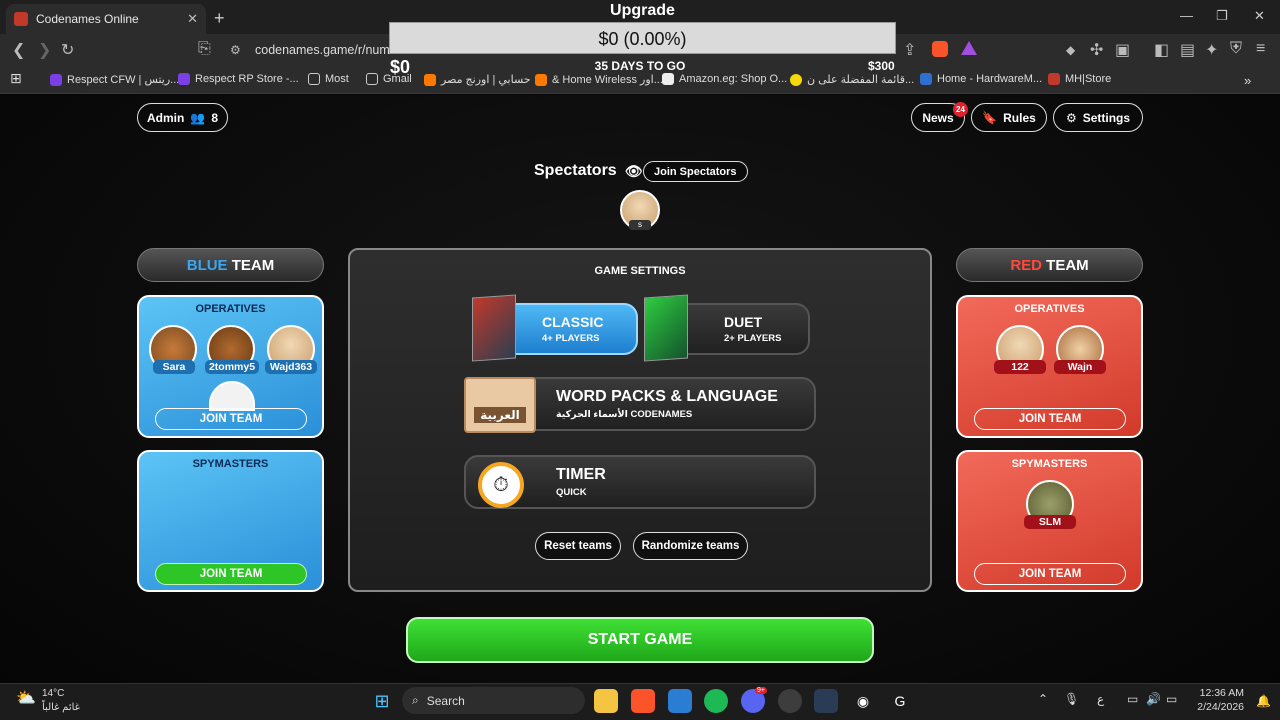 Image resolution: width=1280 pixels, height=720 pixels. I want to click on browser-tab: Codenames Online ✕, so click(106, 19).